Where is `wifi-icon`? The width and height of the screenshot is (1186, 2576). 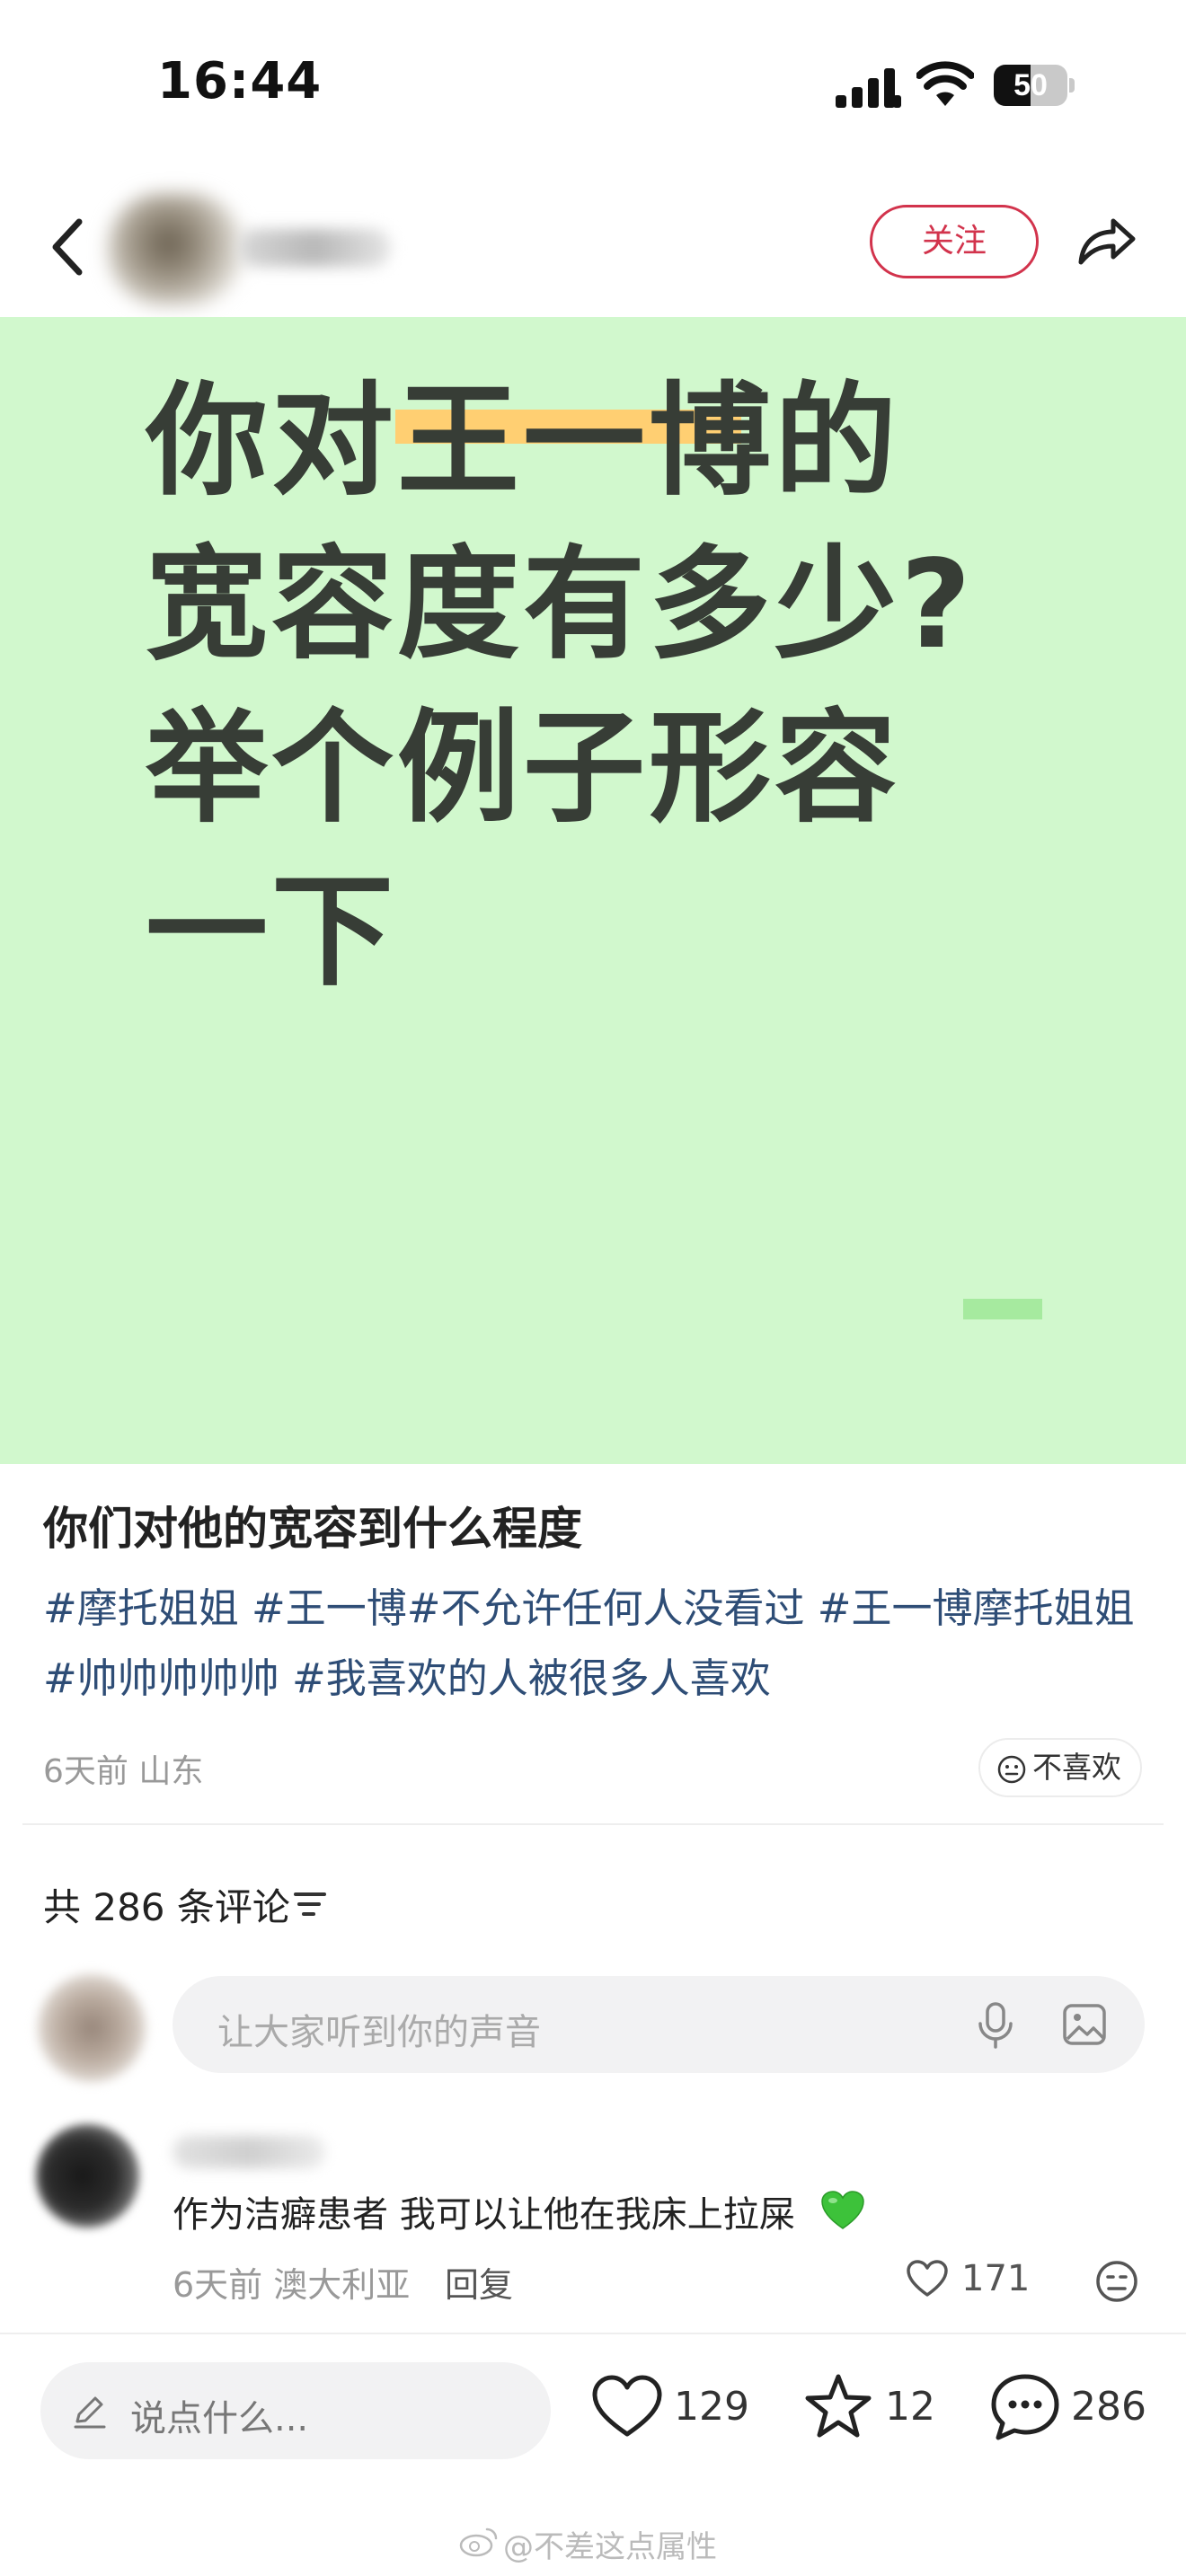 wifi-icon is located at coordinates (945, 83).